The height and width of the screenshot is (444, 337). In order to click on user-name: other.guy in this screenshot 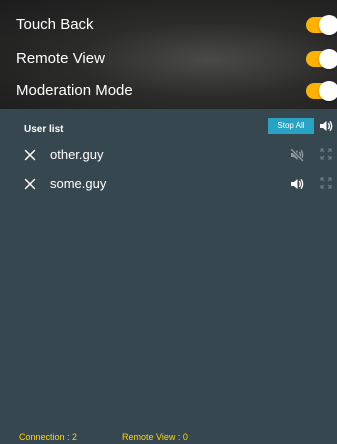, I will do `click(77, 154)`.